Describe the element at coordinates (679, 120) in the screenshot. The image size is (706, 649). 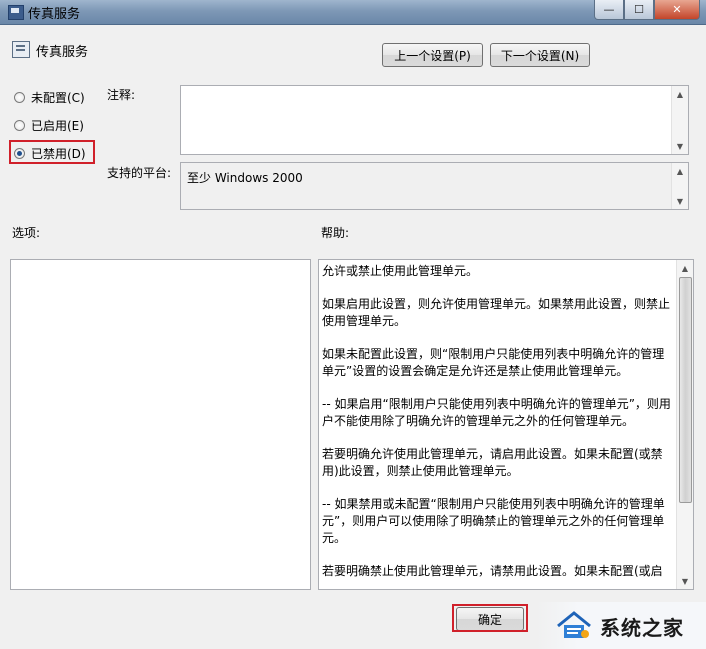
I see `comment-scrollbar: ▲ ▼` at that location.